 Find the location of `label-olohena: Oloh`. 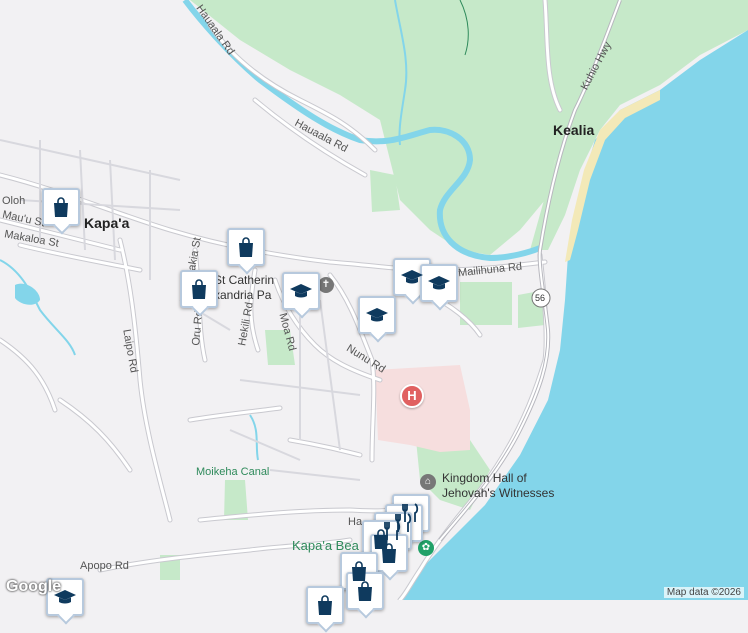

label-olohena: Oloh is located at coordinates (14, 201).